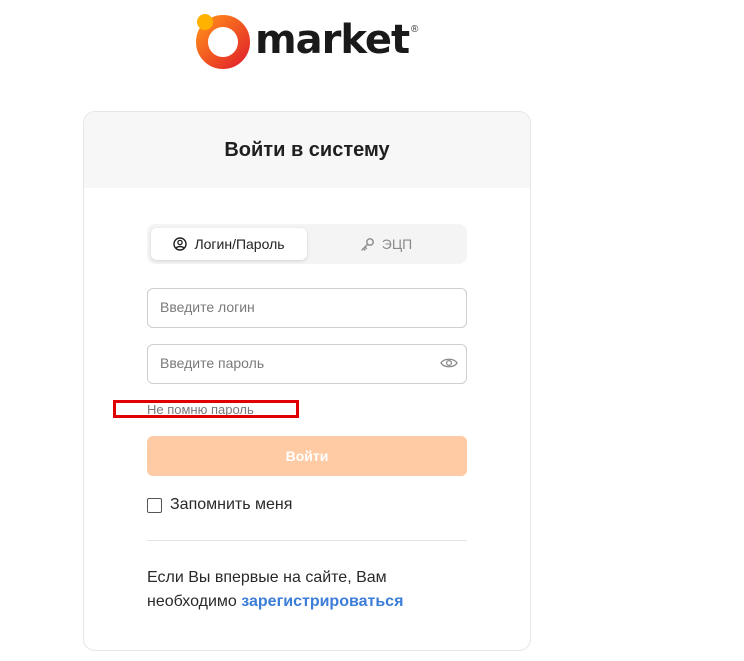 The height and width of the screenshot is (661, 744). Describe the element at coordinates (239, 244) in the screenshot. I see `tab-login-password-label: Логин/Пароль` at that location.